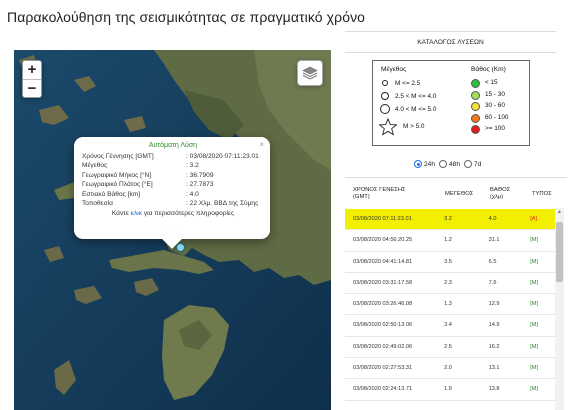  Describe the element at coordinates (117, 175) in the screenshot. I see `popup-key: Γεωγραφικό Μήκος [°N]` at that location.